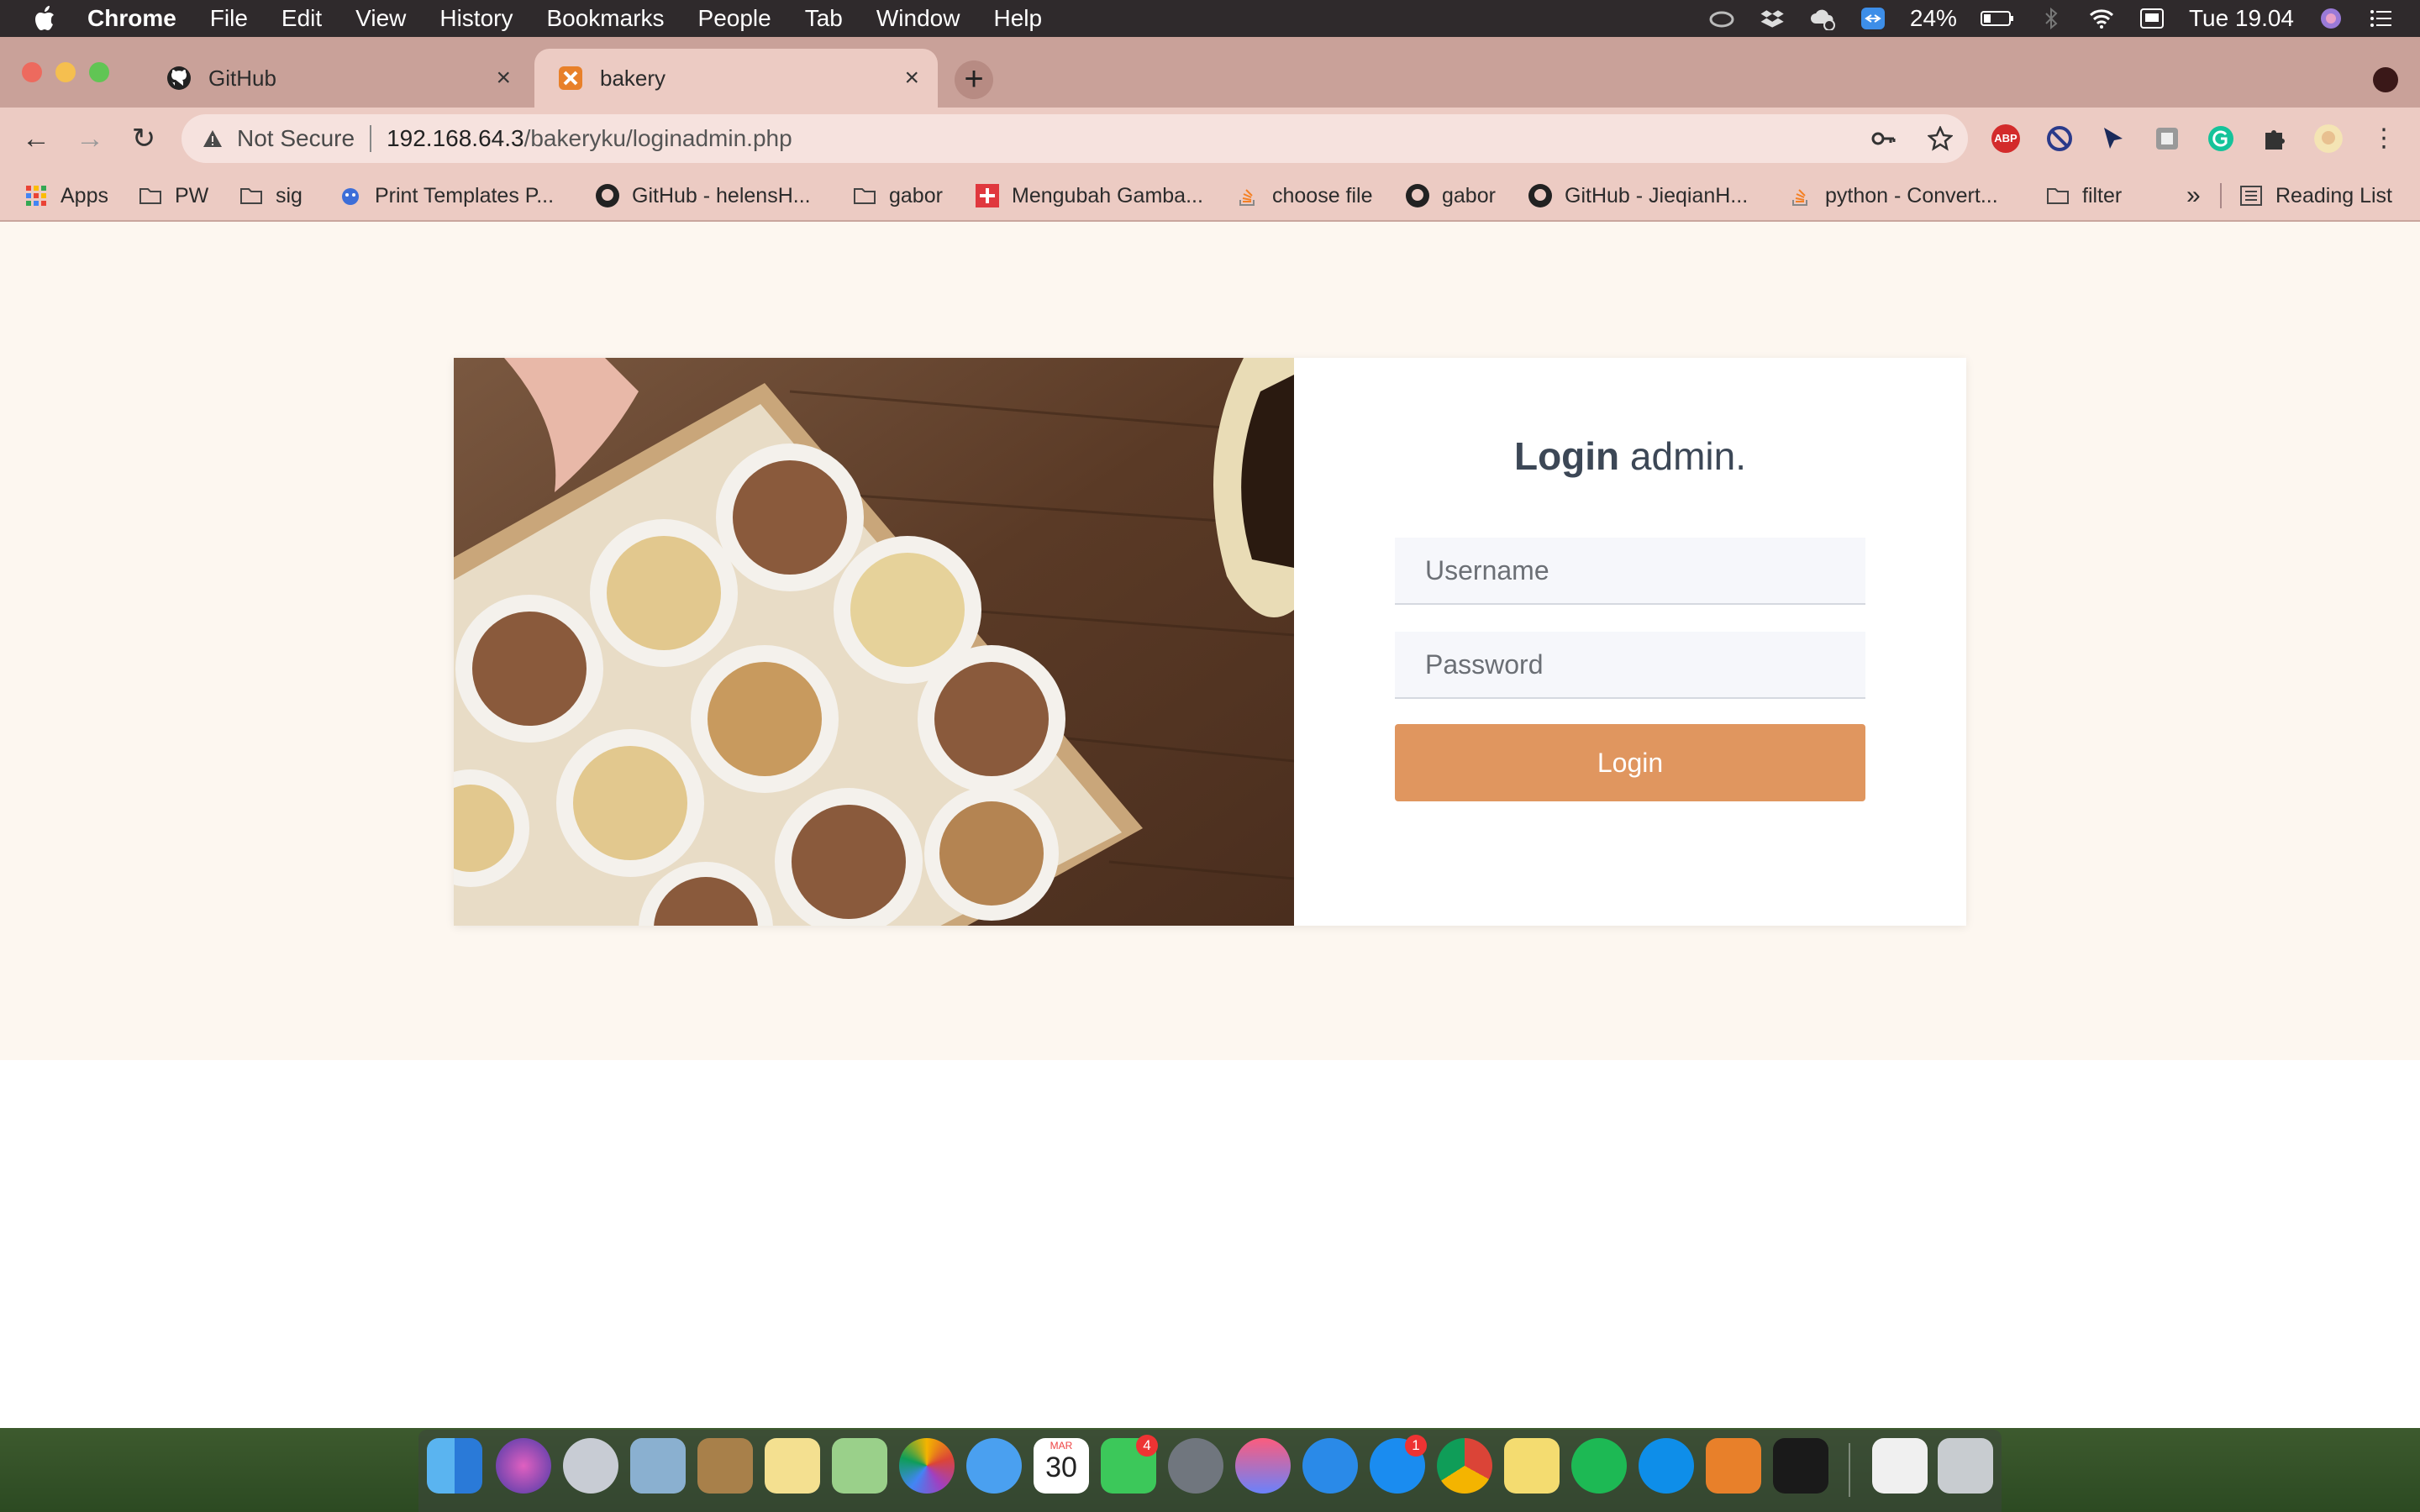  Describe the element at coordinates (605, 18) in the screenshot. I see `menu-bookmarks: Bookmarks` at that location.